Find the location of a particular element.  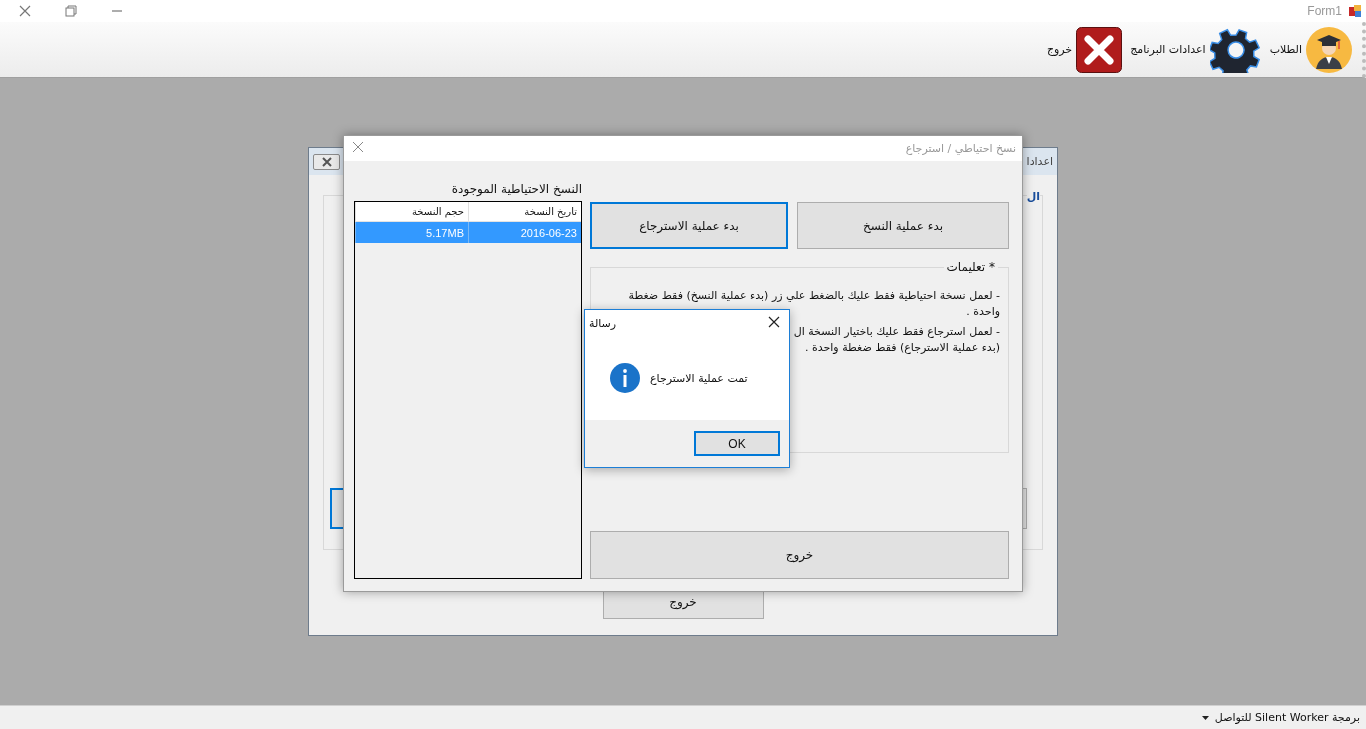

list-label: النسخ الاحتياطية الموجودة is located at coordinates (516, 190).